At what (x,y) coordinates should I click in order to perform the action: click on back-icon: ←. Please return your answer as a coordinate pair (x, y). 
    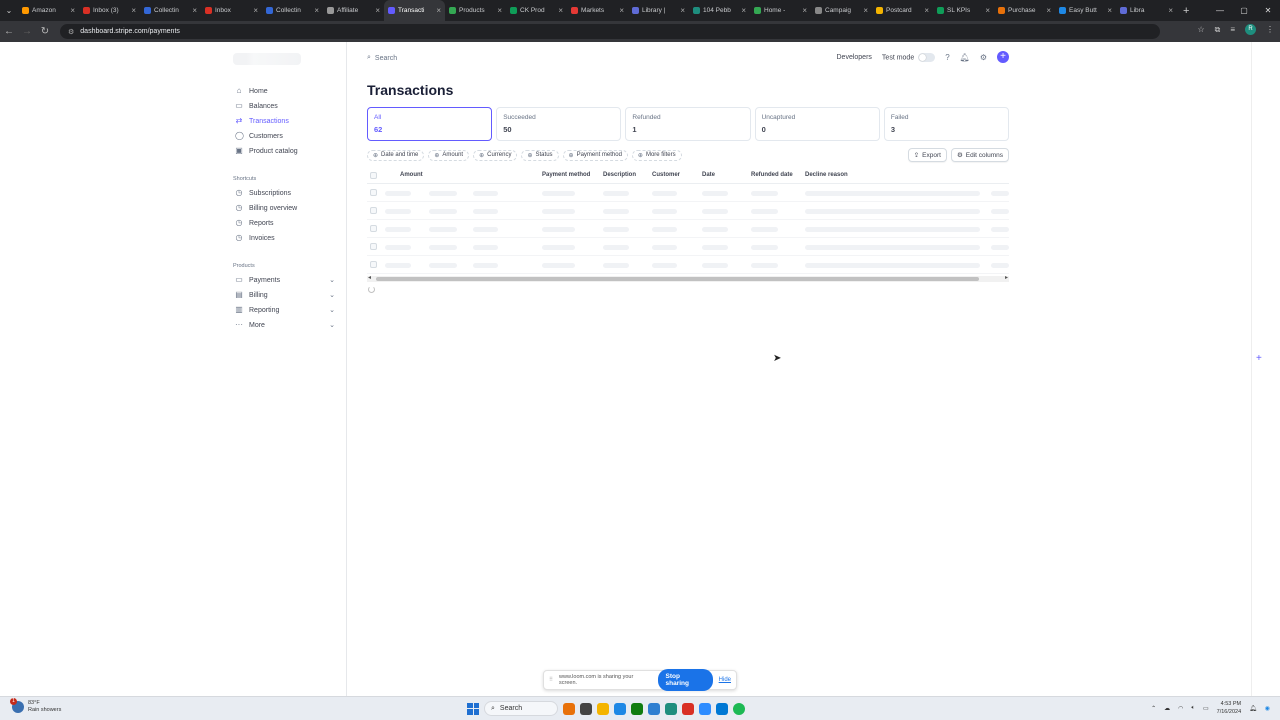
    Looking at the image, I should click on (9, 31).